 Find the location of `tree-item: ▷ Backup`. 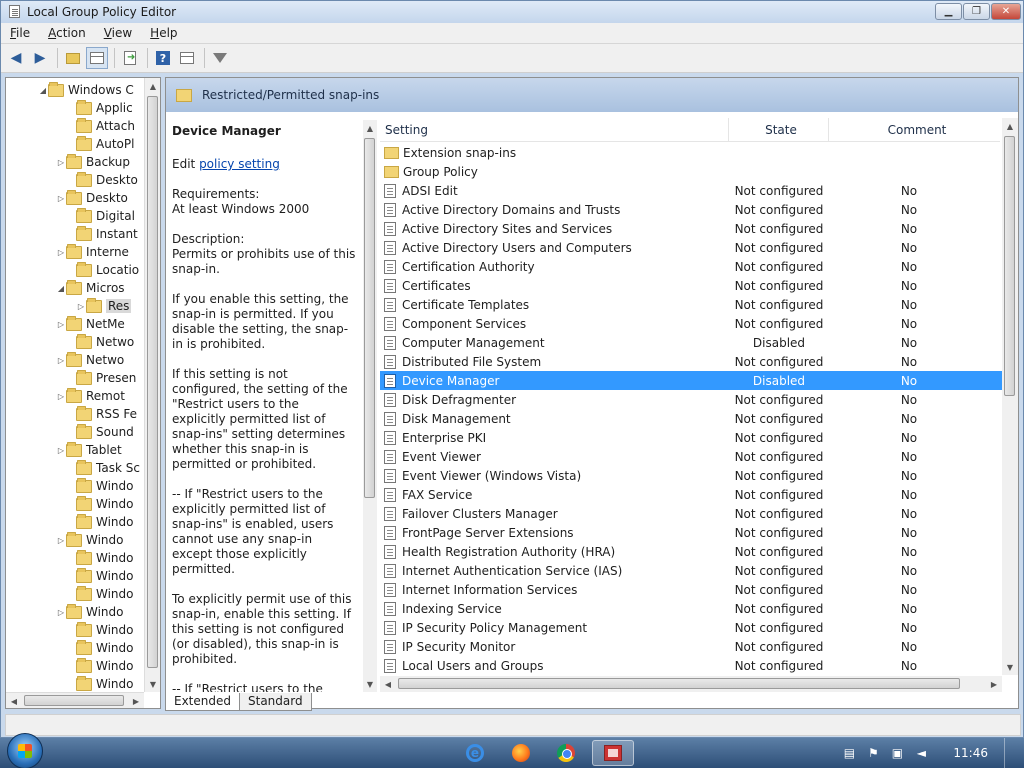

tree-item: ▷ Backup is located at coordinates (75, 162).